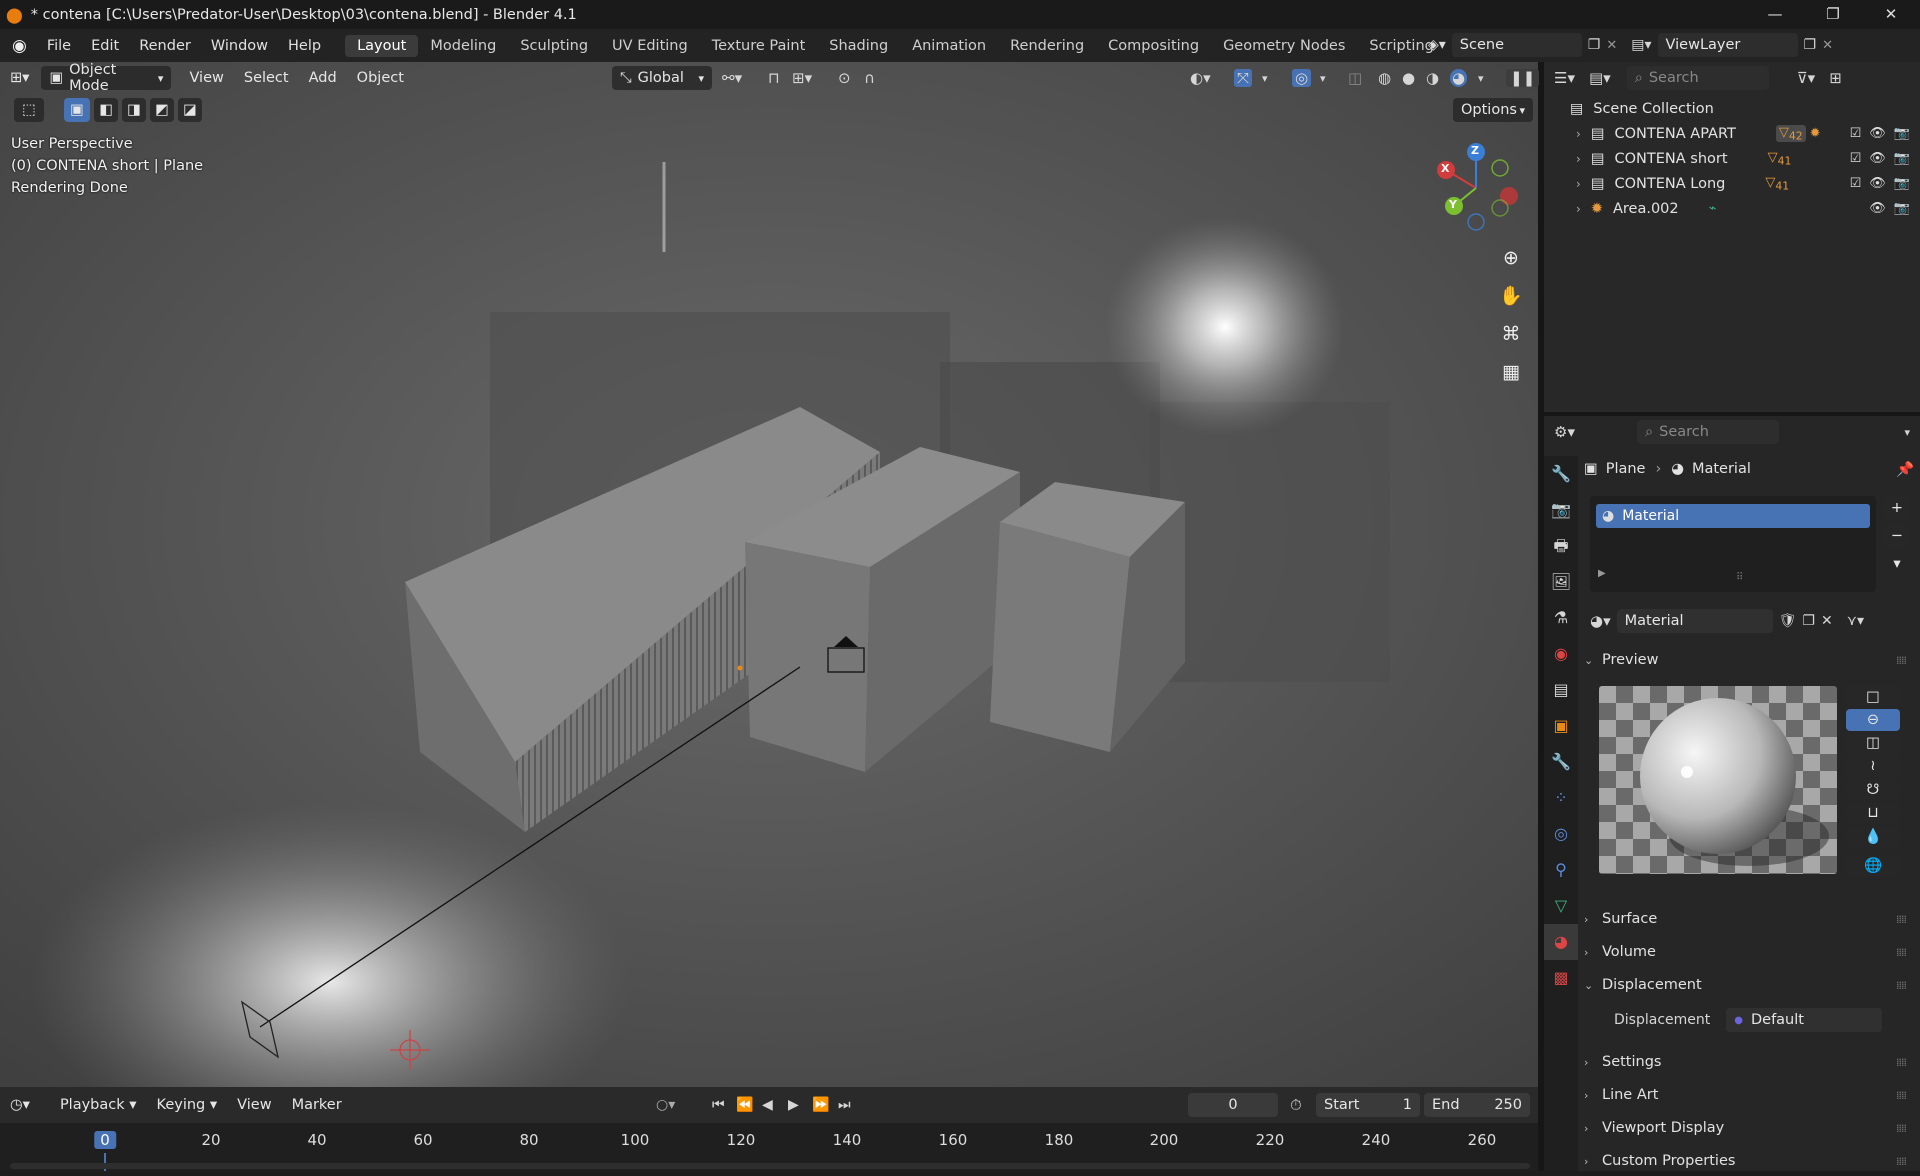 Image resolution: width=1920 pixels, height=1176 pixels. I want to click on pan-hand-icon: ✋, so click(1511, 296).